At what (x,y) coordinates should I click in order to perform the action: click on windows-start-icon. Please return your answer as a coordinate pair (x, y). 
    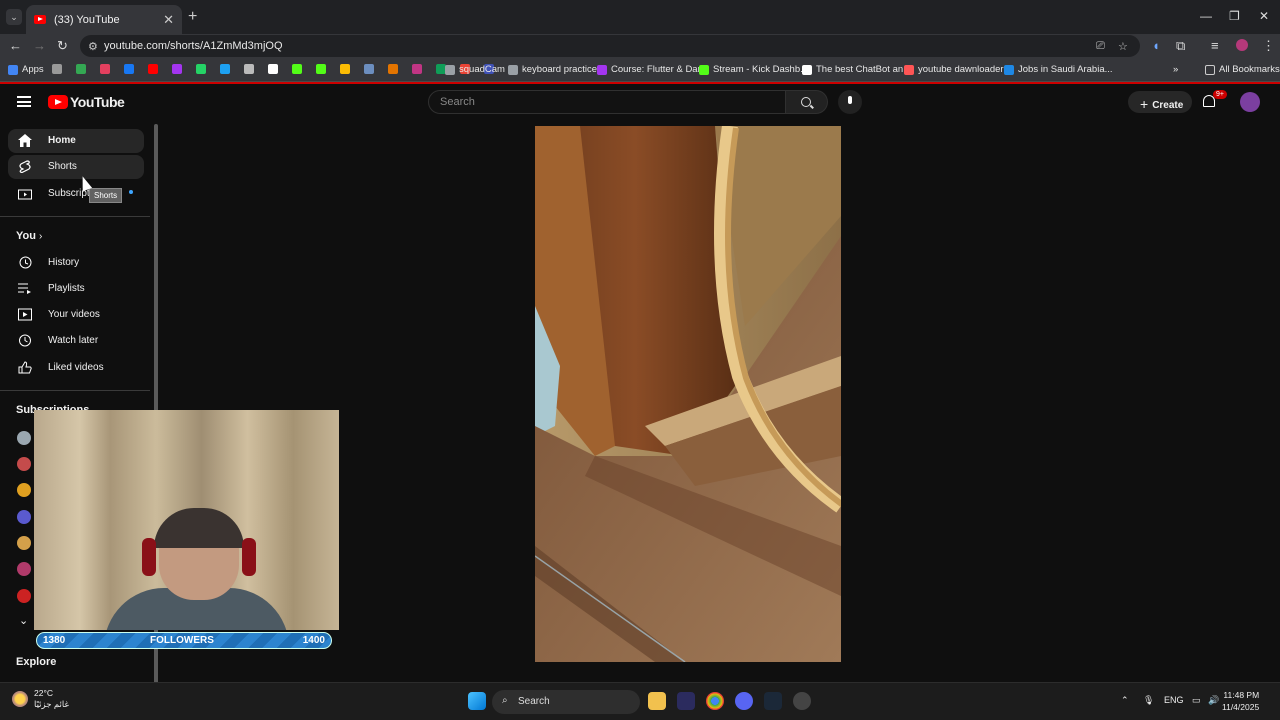
    Looking at the image, I should click on (477, 701).